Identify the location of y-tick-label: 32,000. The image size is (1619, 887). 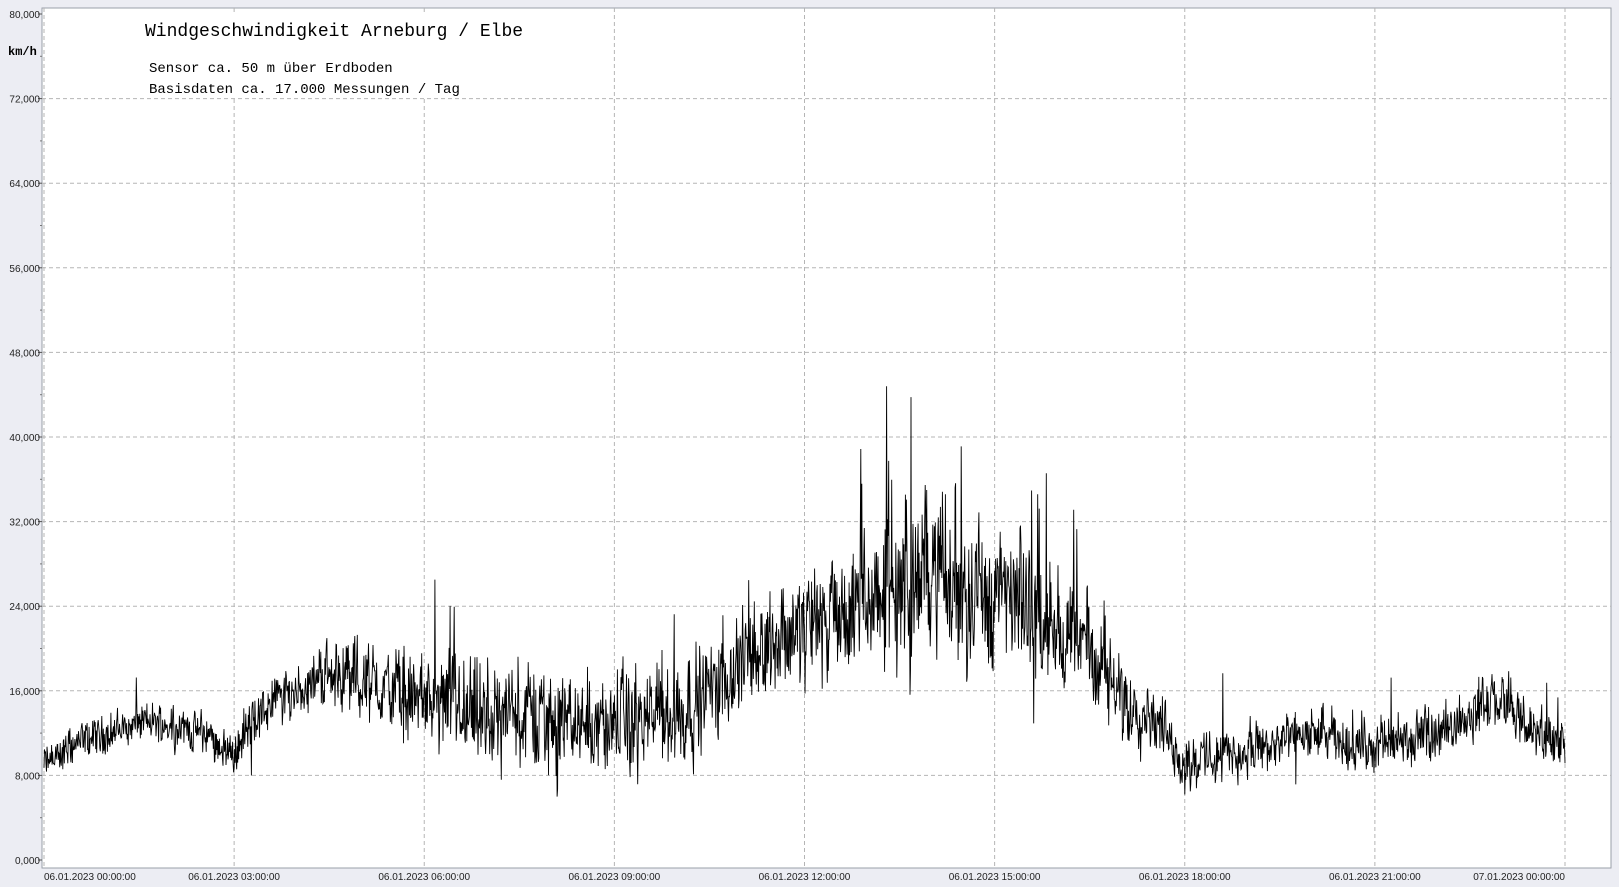
(24, 523).